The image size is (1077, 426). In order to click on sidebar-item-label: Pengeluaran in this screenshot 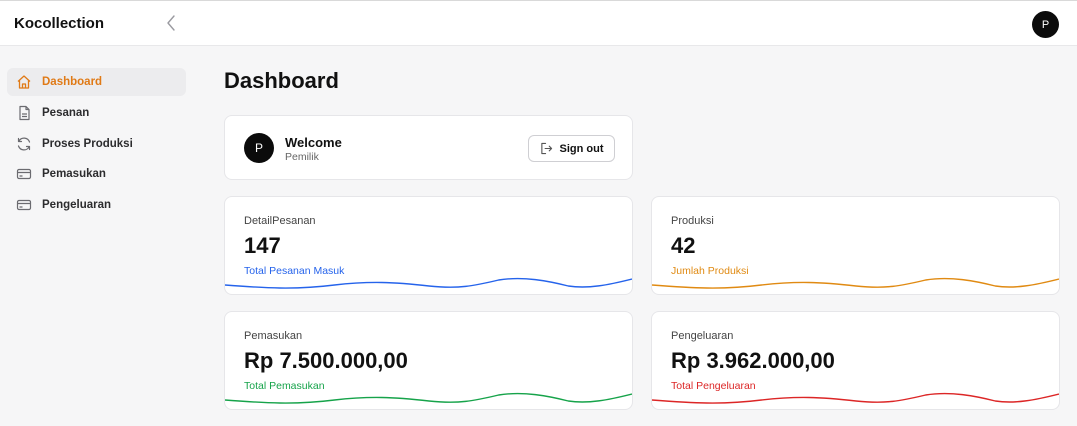, I will do `click(77, 205)`.